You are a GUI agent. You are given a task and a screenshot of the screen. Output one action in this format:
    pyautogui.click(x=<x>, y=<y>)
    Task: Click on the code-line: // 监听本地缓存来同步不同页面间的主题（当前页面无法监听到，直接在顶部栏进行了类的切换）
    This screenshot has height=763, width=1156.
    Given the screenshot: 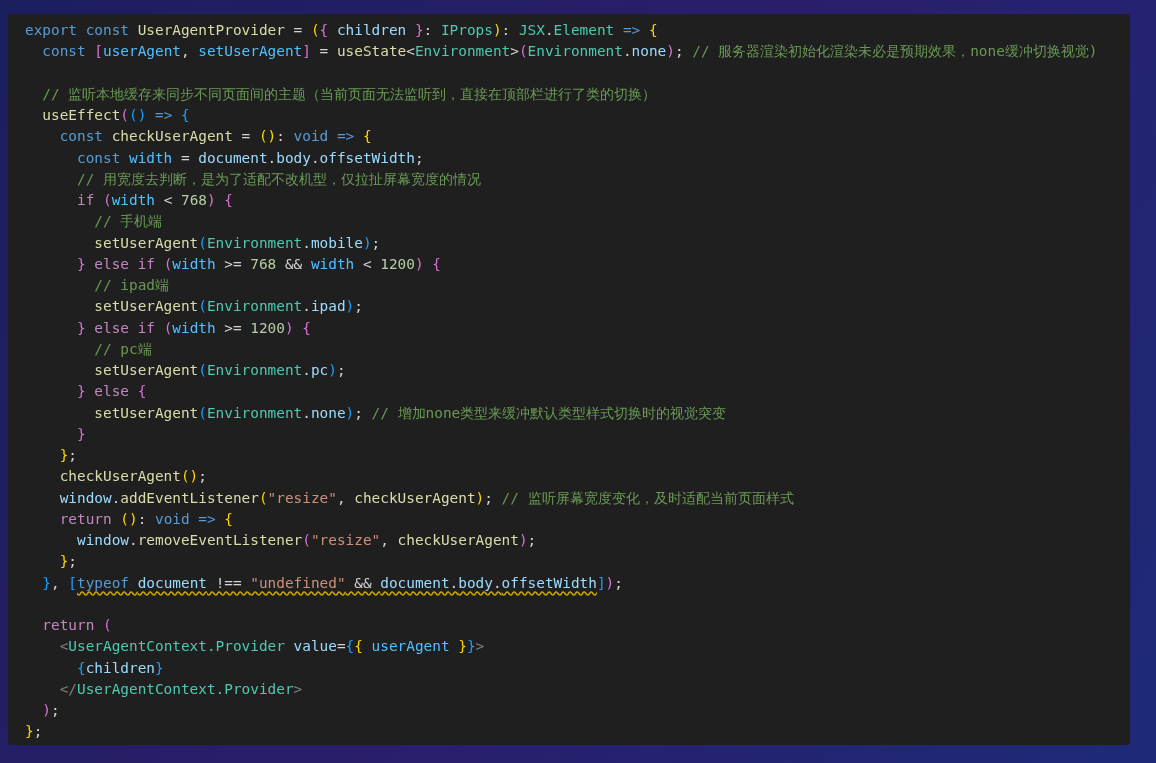 What is the action you would take?
    pyautogui.click(x=349, y=94)
    